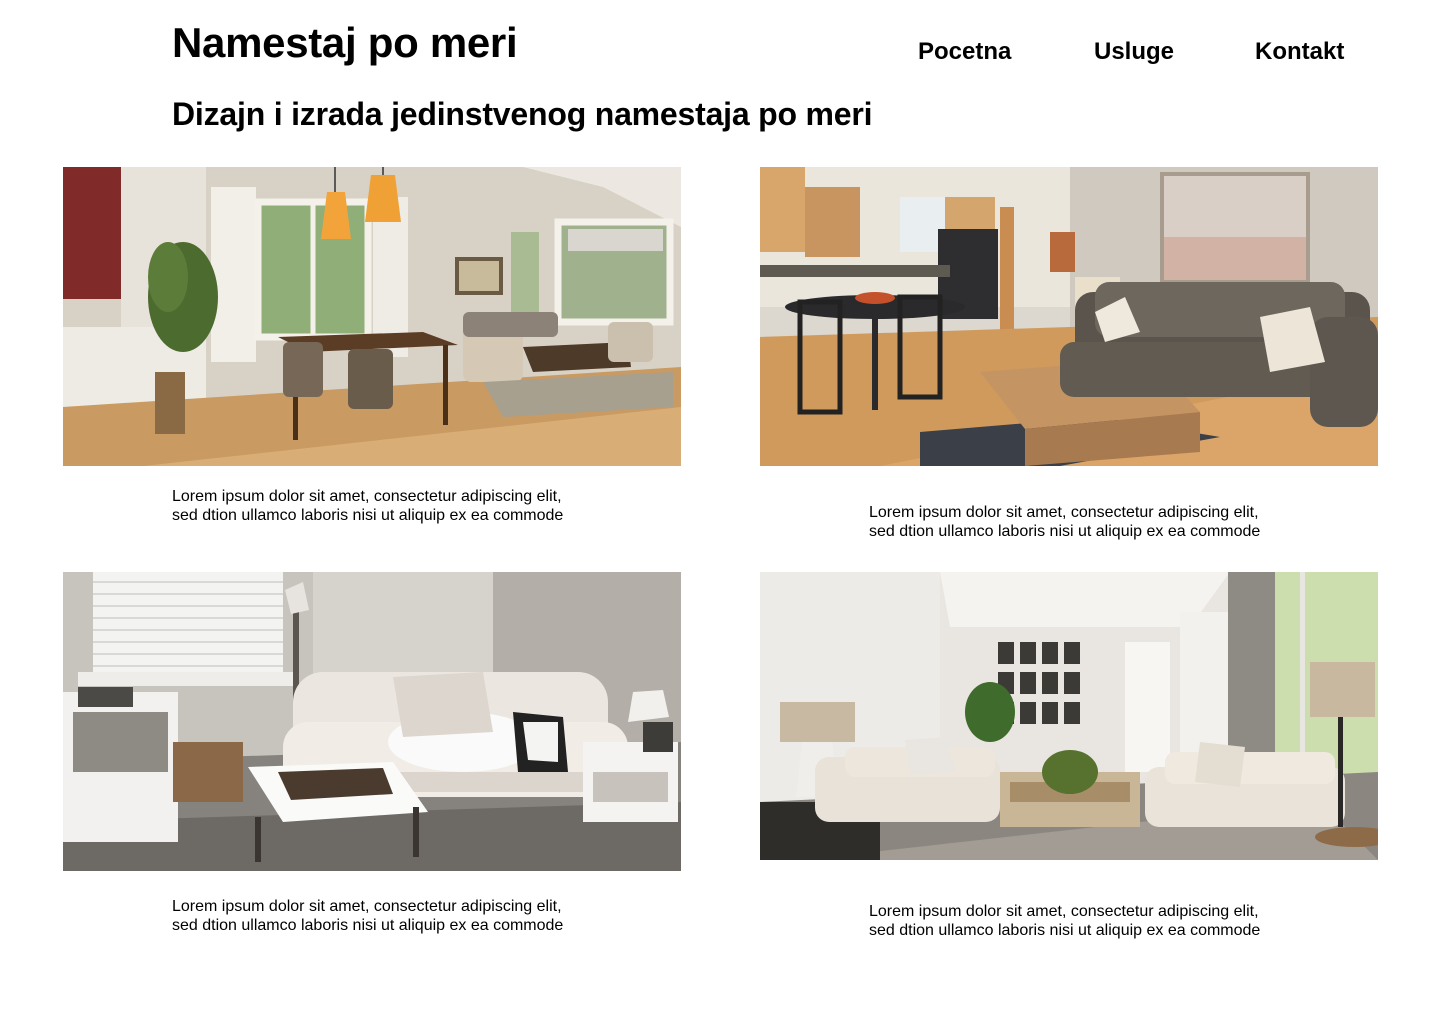  Describe the element at coordinates (372, 721) in the screenshot. I see `gallery-image-white-sofa` at that location.